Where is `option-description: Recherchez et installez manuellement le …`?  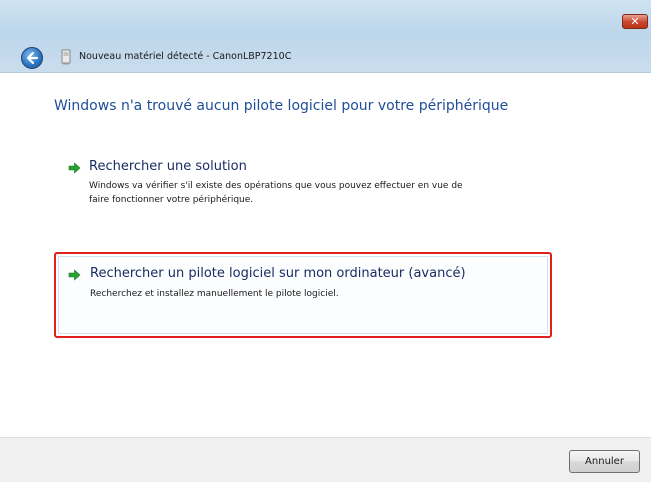 option-description: Recherchez et installez manuellement le … is located at coordinates (214, 294).